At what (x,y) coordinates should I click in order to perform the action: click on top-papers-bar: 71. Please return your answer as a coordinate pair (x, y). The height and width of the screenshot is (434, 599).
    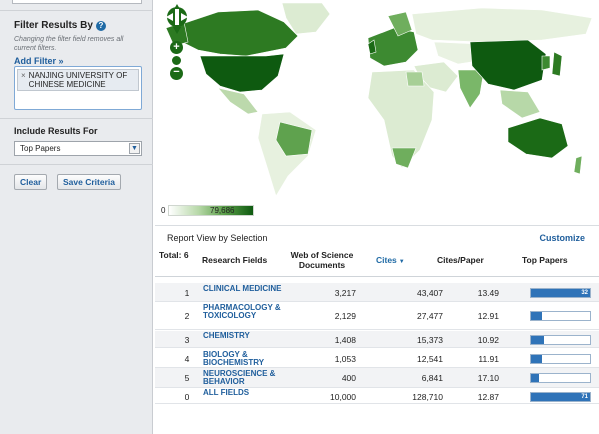
    Looking at the image, I should click on (560, 397).